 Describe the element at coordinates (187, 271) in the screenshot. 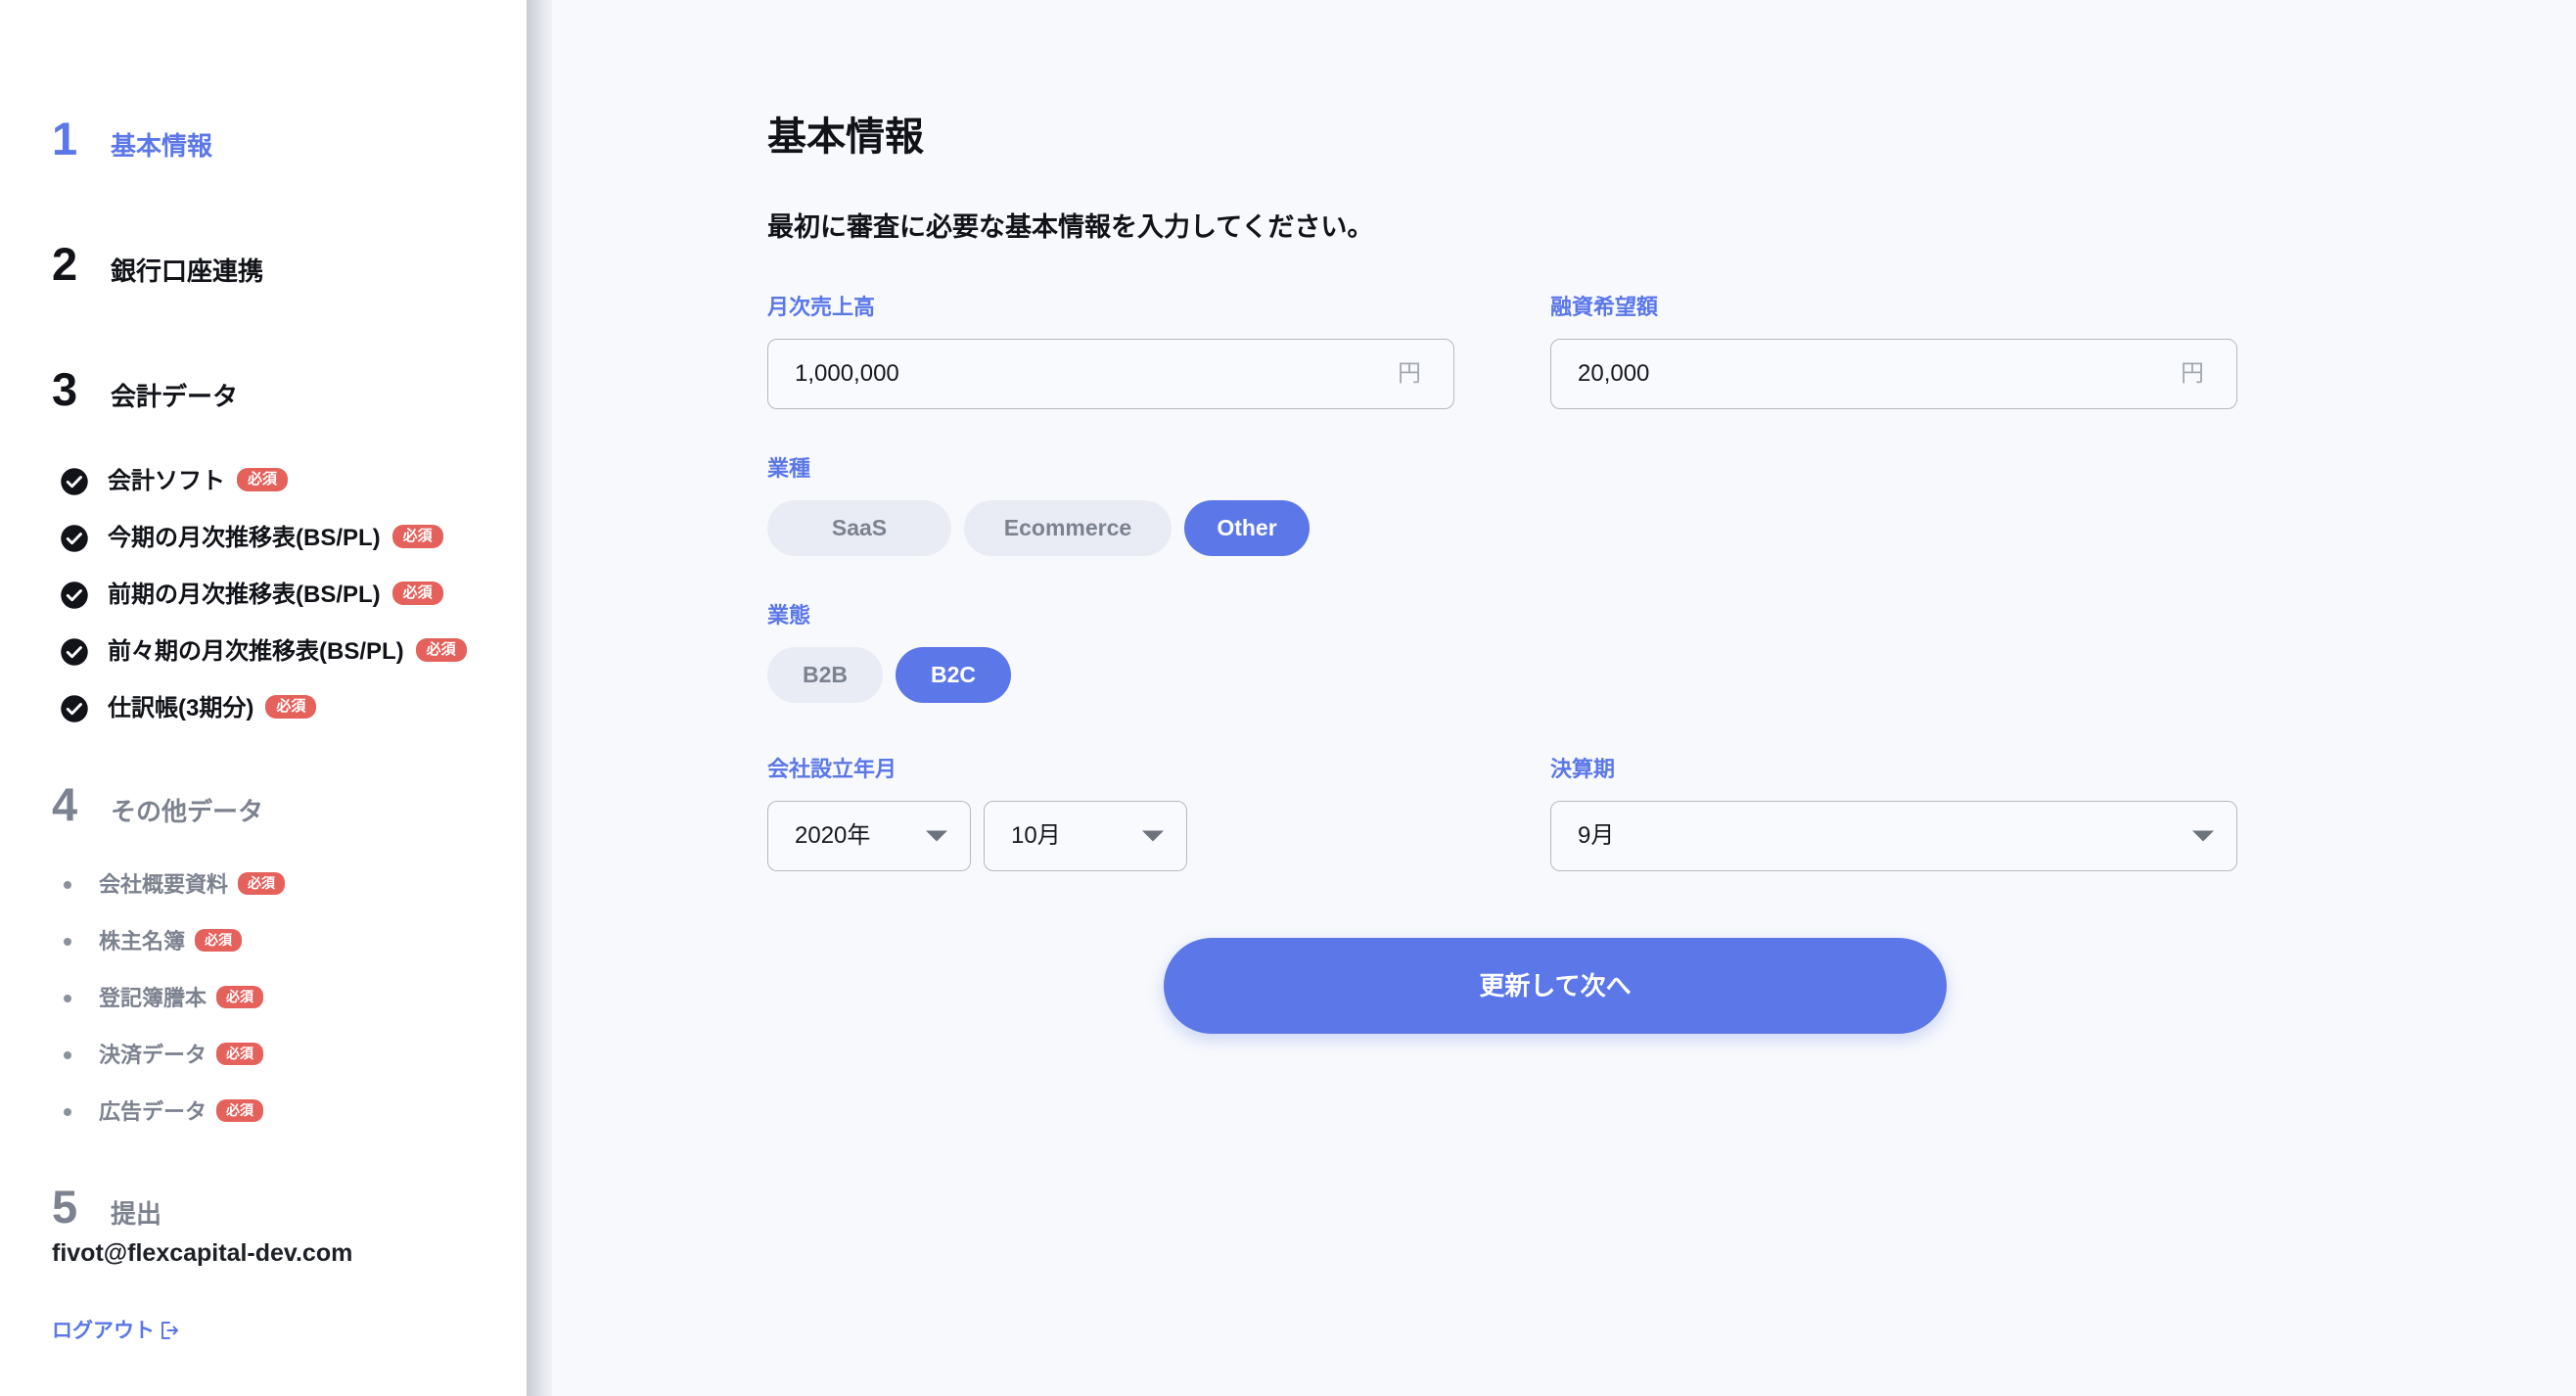

I see `sidebar-step-2-label: 銀行口座連携` at that location.